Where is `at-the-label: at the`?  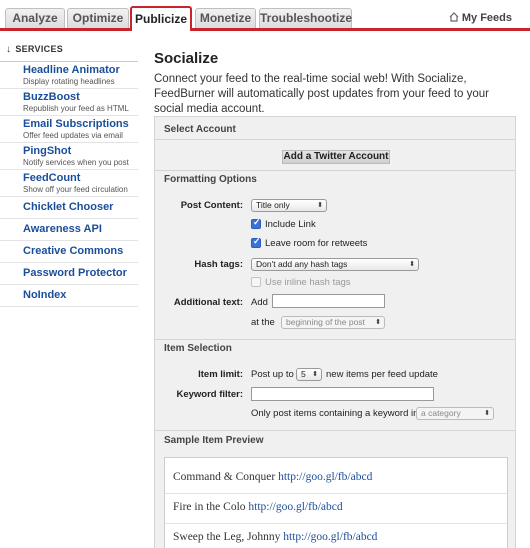
at-the-label: at the is located at coordinates (263, 322).